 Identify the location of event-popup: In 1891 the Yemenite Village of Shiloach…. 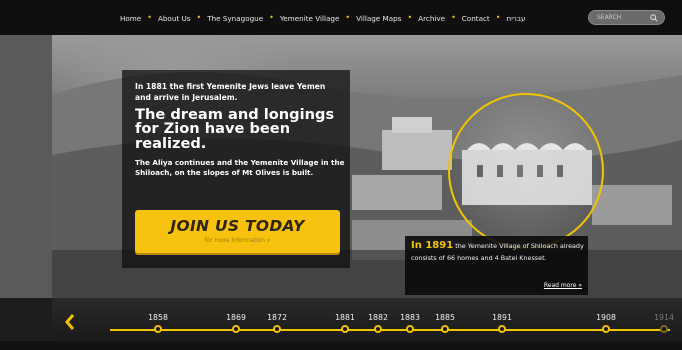
(496, 265).